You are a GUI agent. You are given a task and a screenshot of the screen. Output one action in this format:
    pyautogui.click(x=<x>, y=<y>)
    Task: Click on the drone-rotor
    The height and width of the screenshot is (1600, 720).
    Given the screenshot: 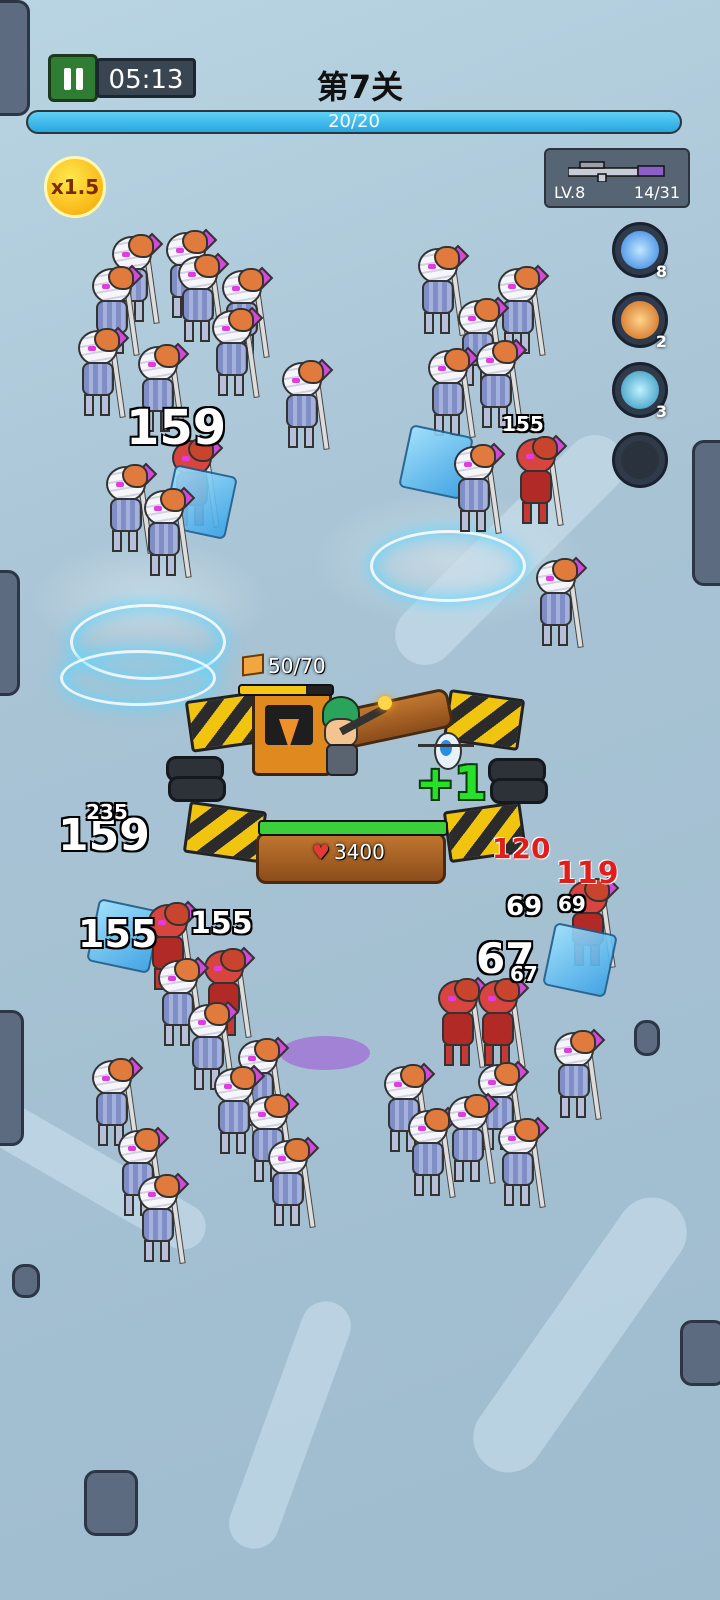 What is the action you would take?
    pyautogui.click(x=446, y=745)
    